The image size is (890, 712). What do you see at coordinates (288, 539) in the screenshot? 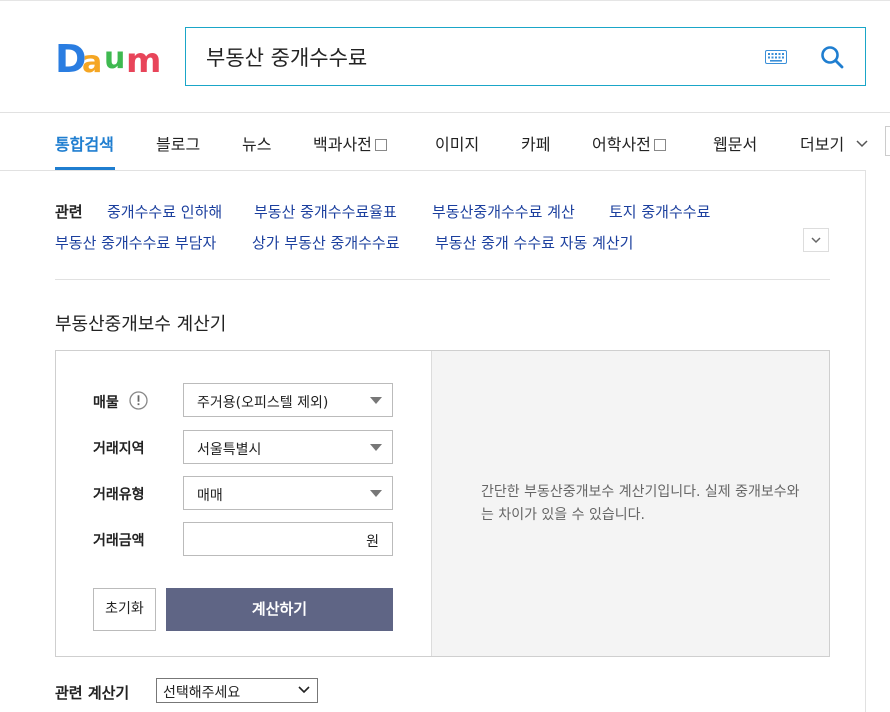
I see `amount-input: 원` at bounding box center [288, 539].